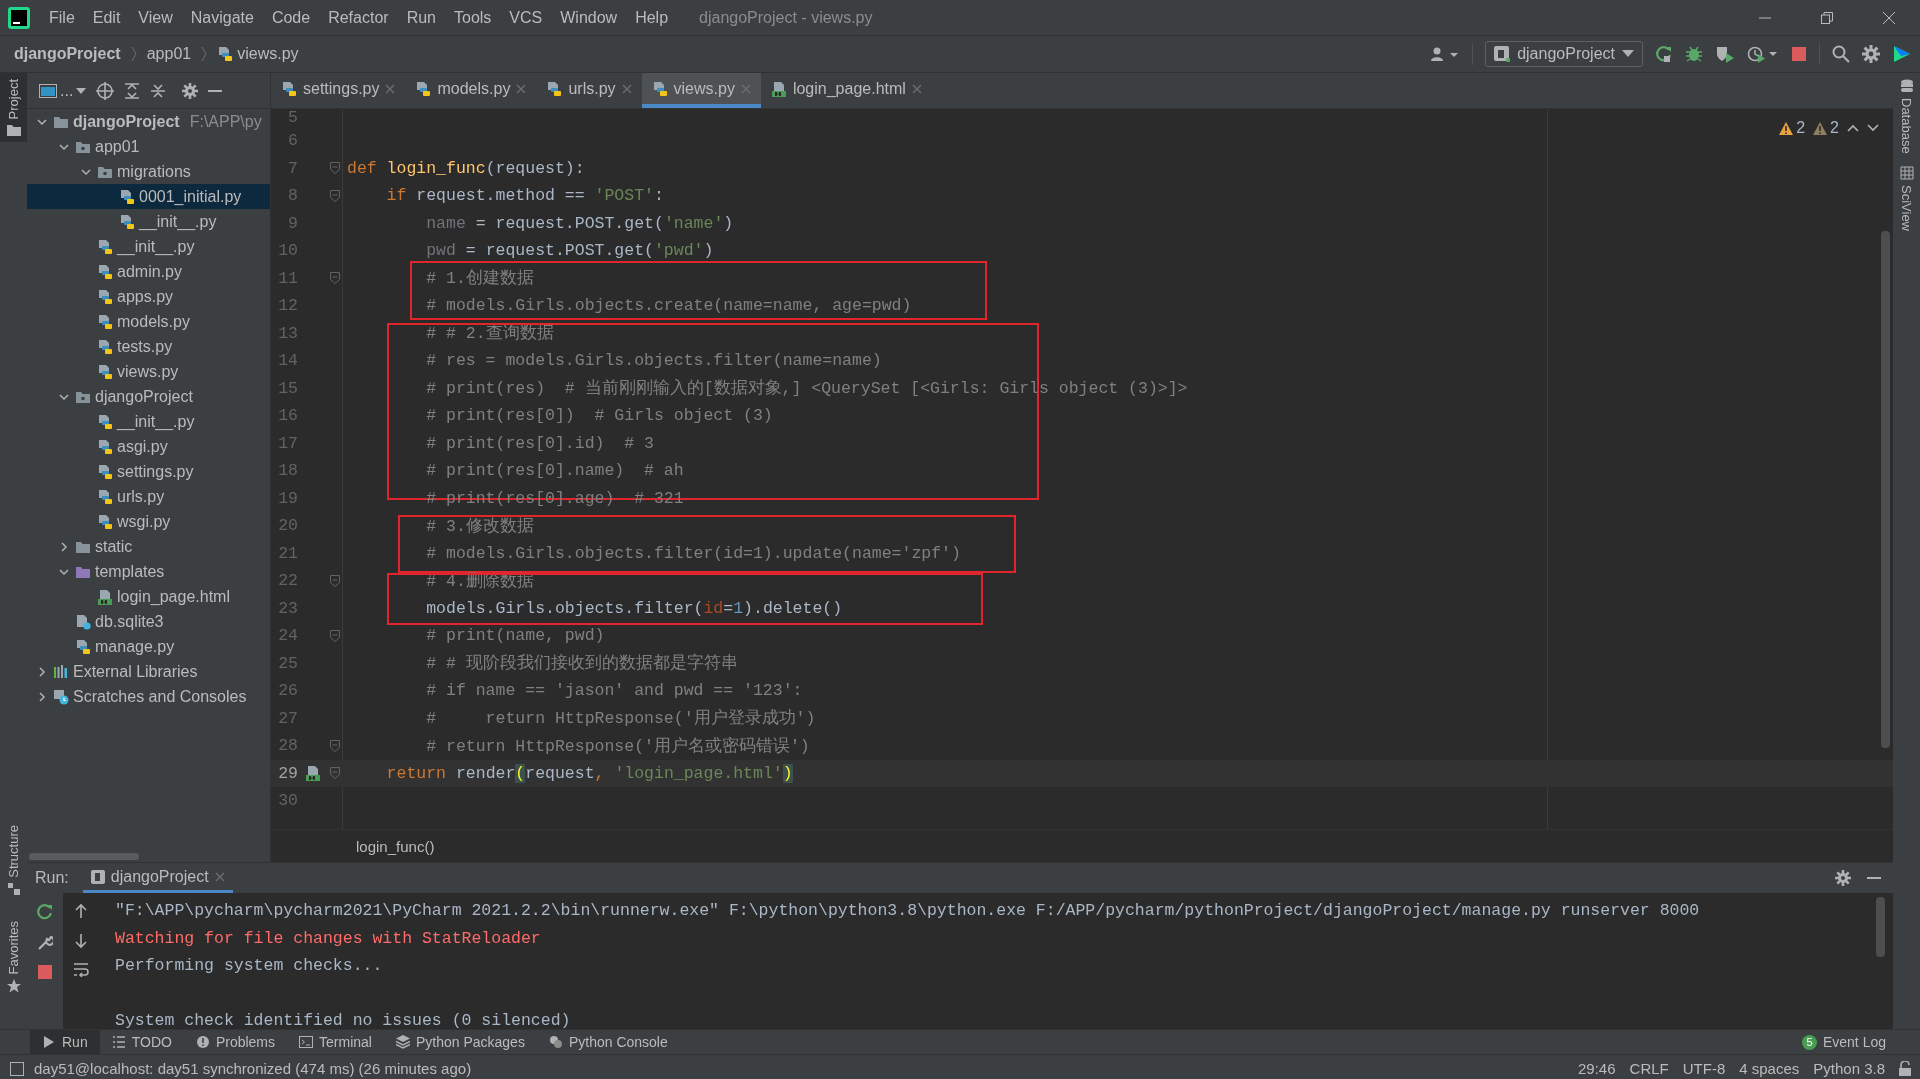 This screenshot has height=1079, width=1920. What do you see at coordinates (148, 396) in the screenshot?
I see `tree-item: djangoProject` at bounding box center [148, 396].